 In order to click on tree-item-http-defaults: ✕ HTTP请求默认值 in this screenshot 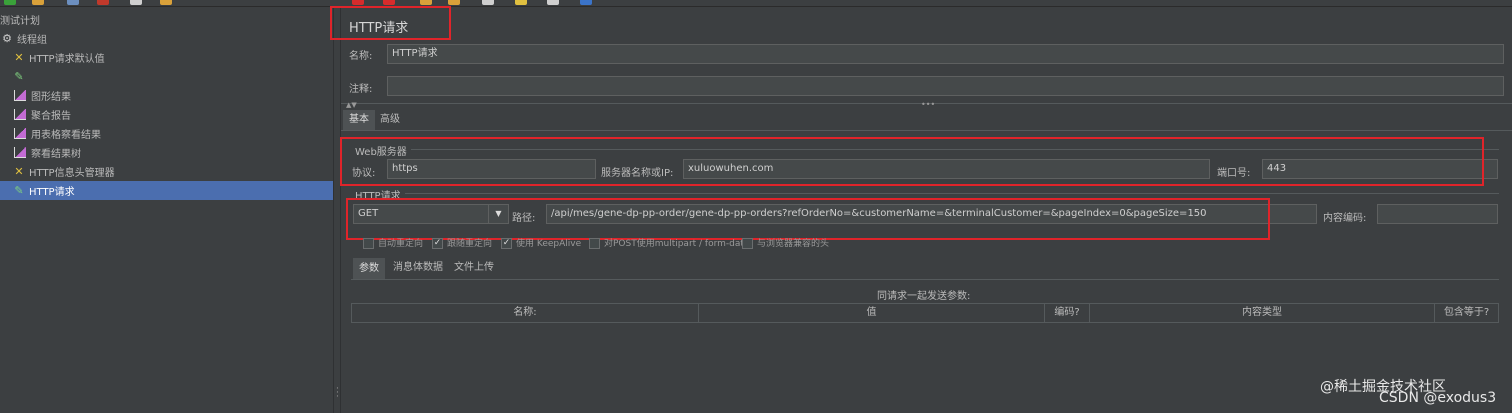, I will do `click(166, 57)`.